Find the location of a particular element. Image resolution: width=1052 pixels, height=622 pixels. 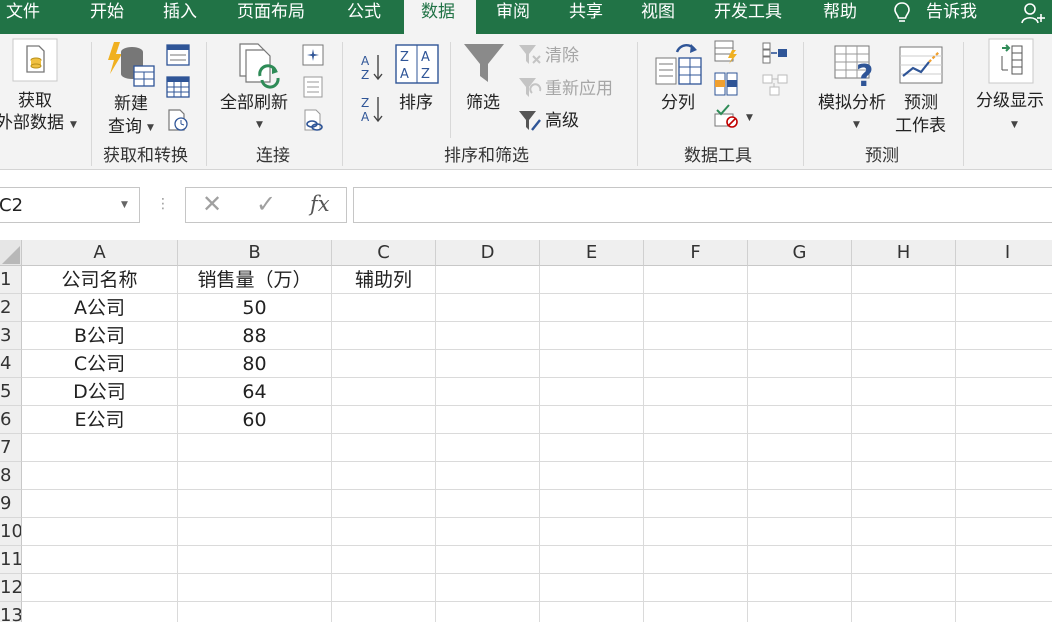

cell-i1 is located at coordinates (1004, 280).